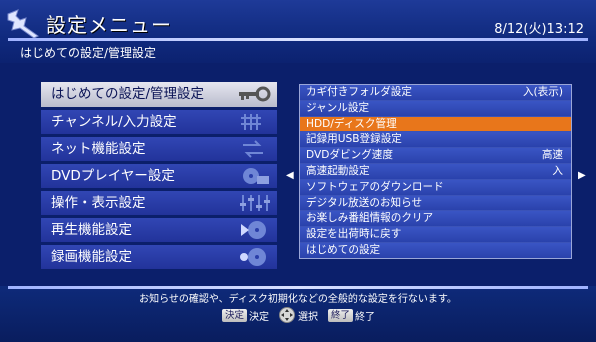 This screenshot has height=342, width=596. Describe the element at coordinates (435, 250) in the screenshot. I see `list-item: はじめての設定` at that location.